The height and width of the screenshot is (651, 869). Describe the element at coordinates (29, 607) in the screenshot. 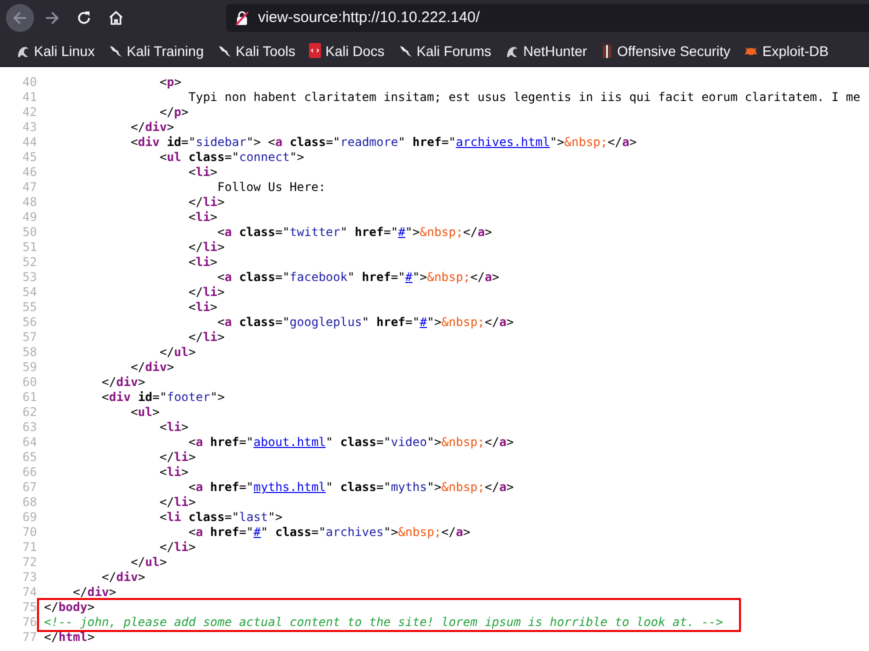

I see `line-number: 75` at that location.